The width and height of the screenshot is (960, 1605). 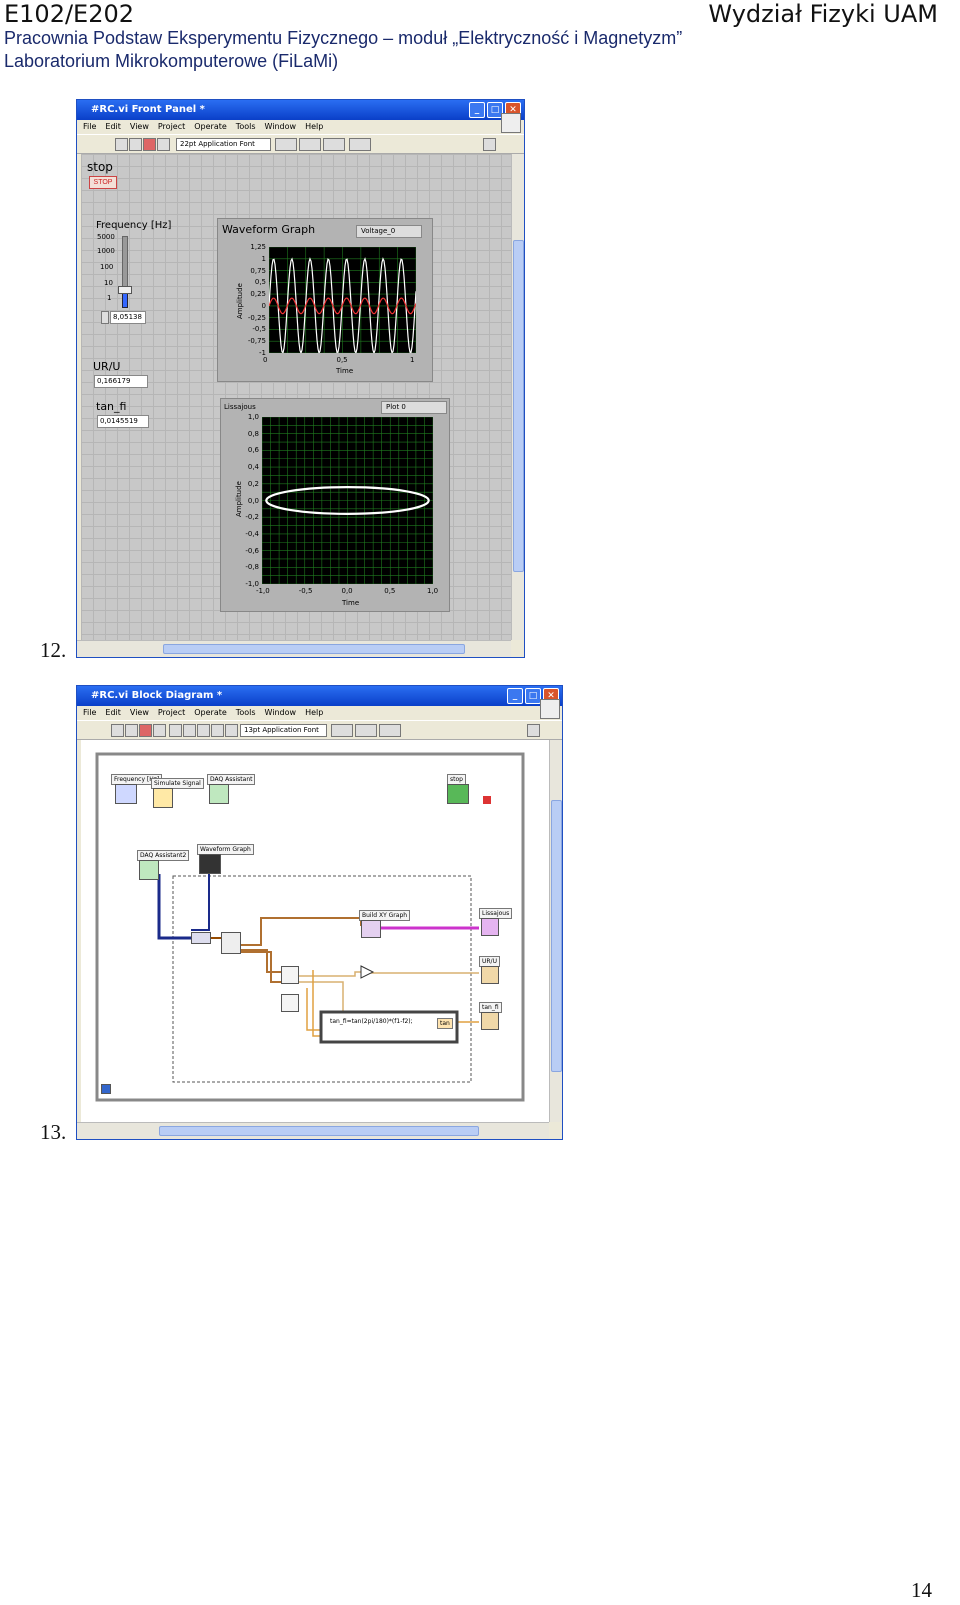 I want to click on step-over-icon, so click(x=217, y=730).